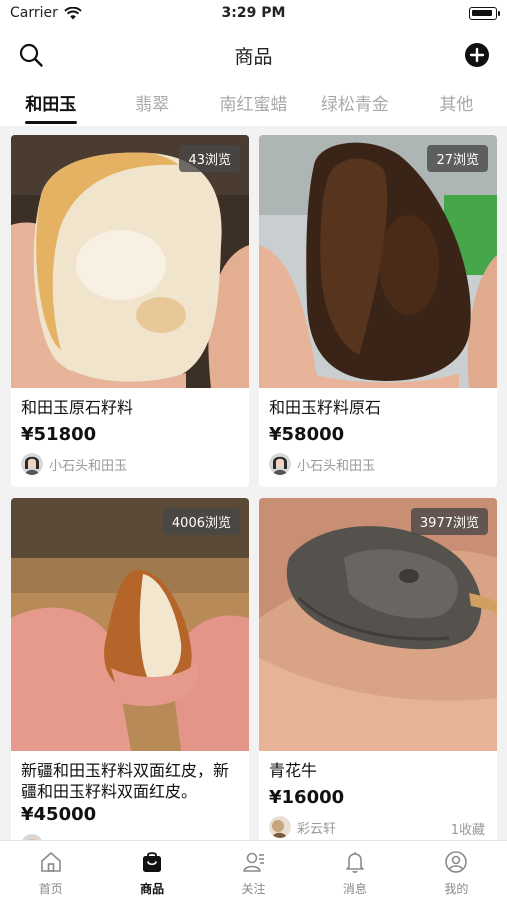  What do you see at coordinates (253, 862) in the screenshot?
I see `follow-user-icon` at bounding box center [253, 862].